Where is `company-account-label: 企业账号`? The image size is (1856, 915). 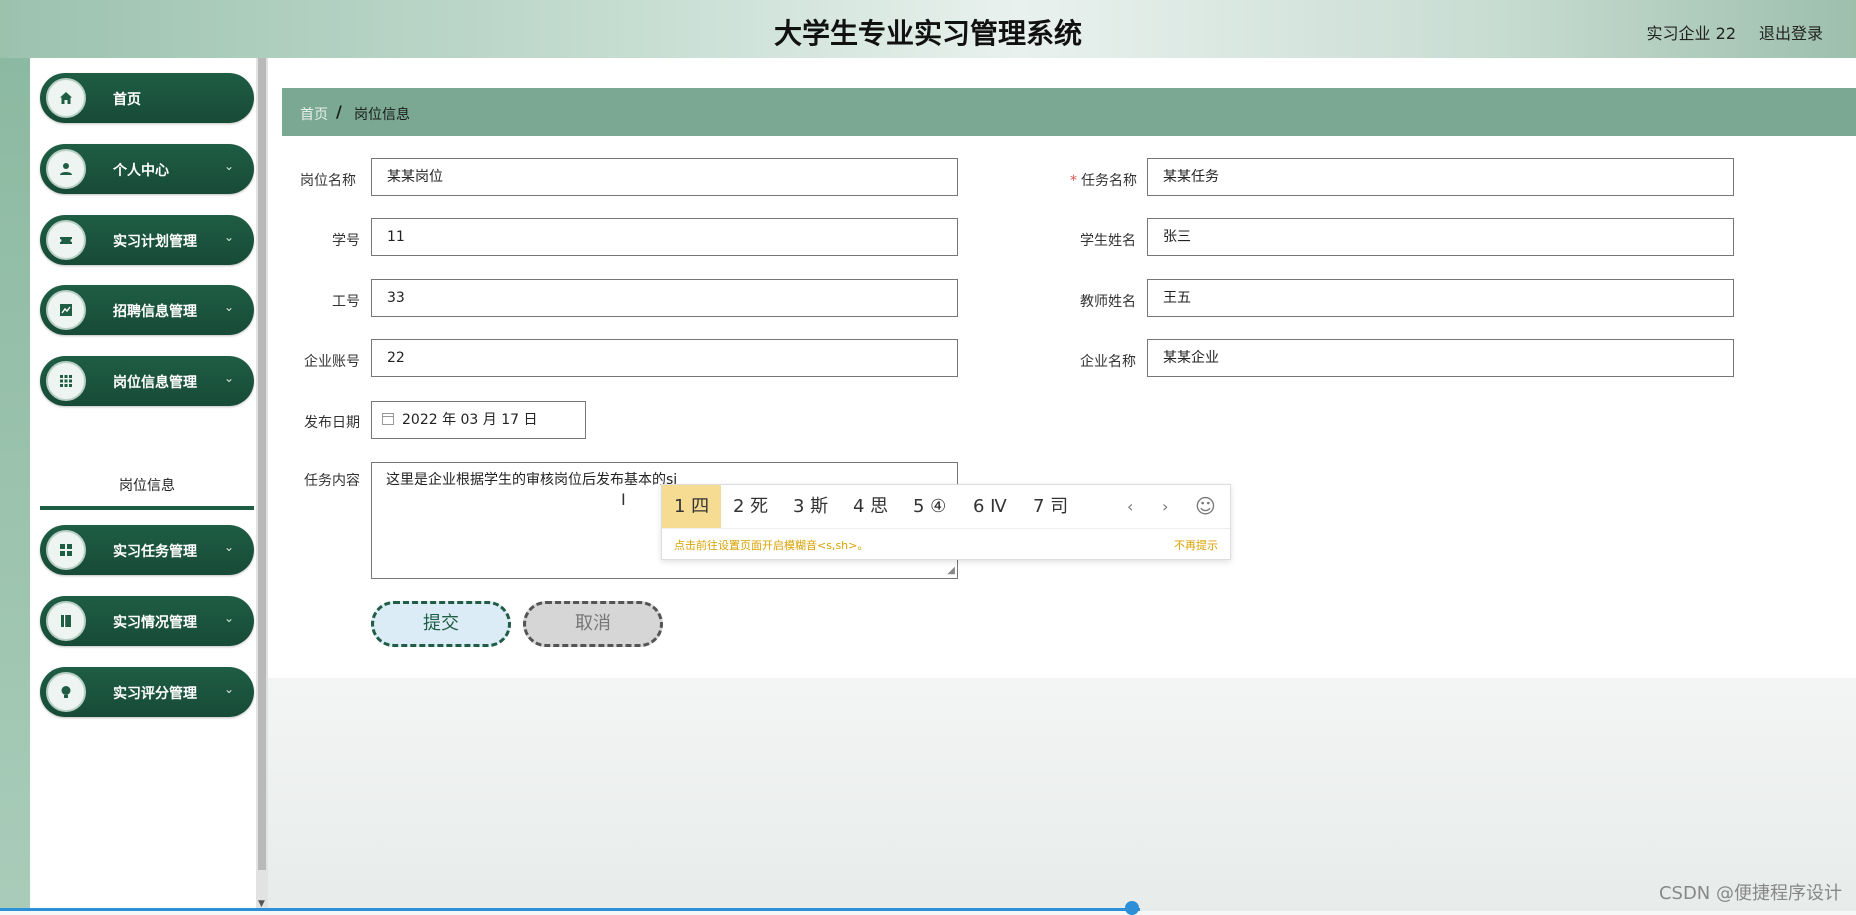
company-account-label: 企业账号 is located at coordinates (332, 362).